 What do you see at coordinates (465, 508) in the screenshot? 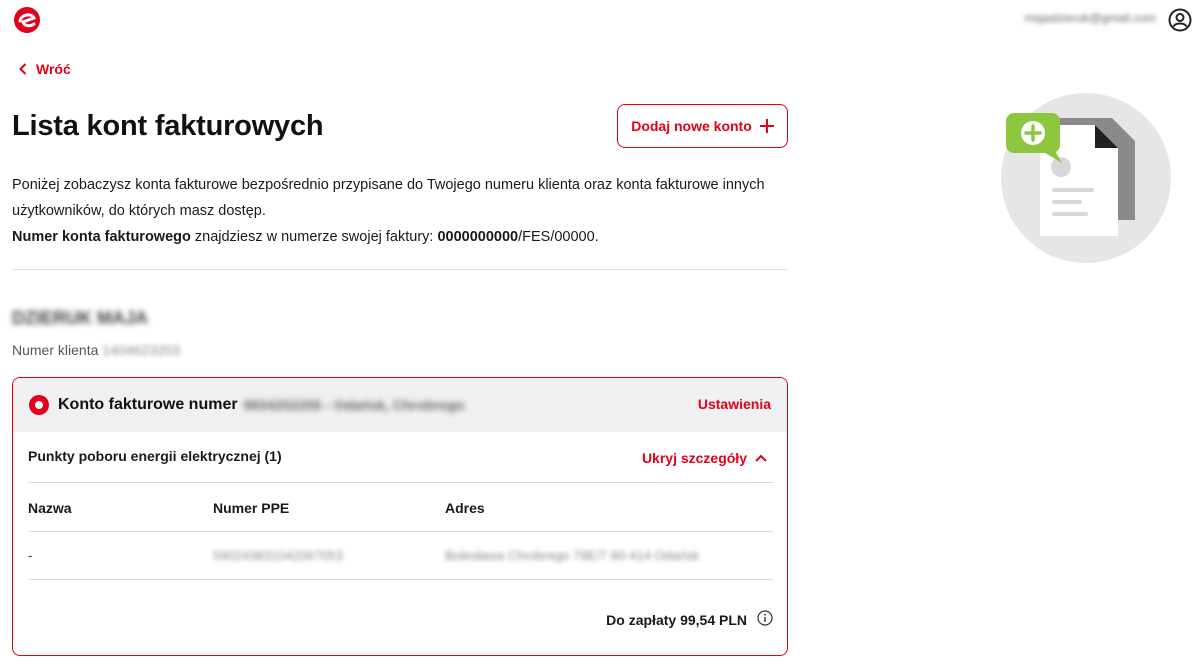
I see `column-header-address: Adres` at bounding box center [465, 508].